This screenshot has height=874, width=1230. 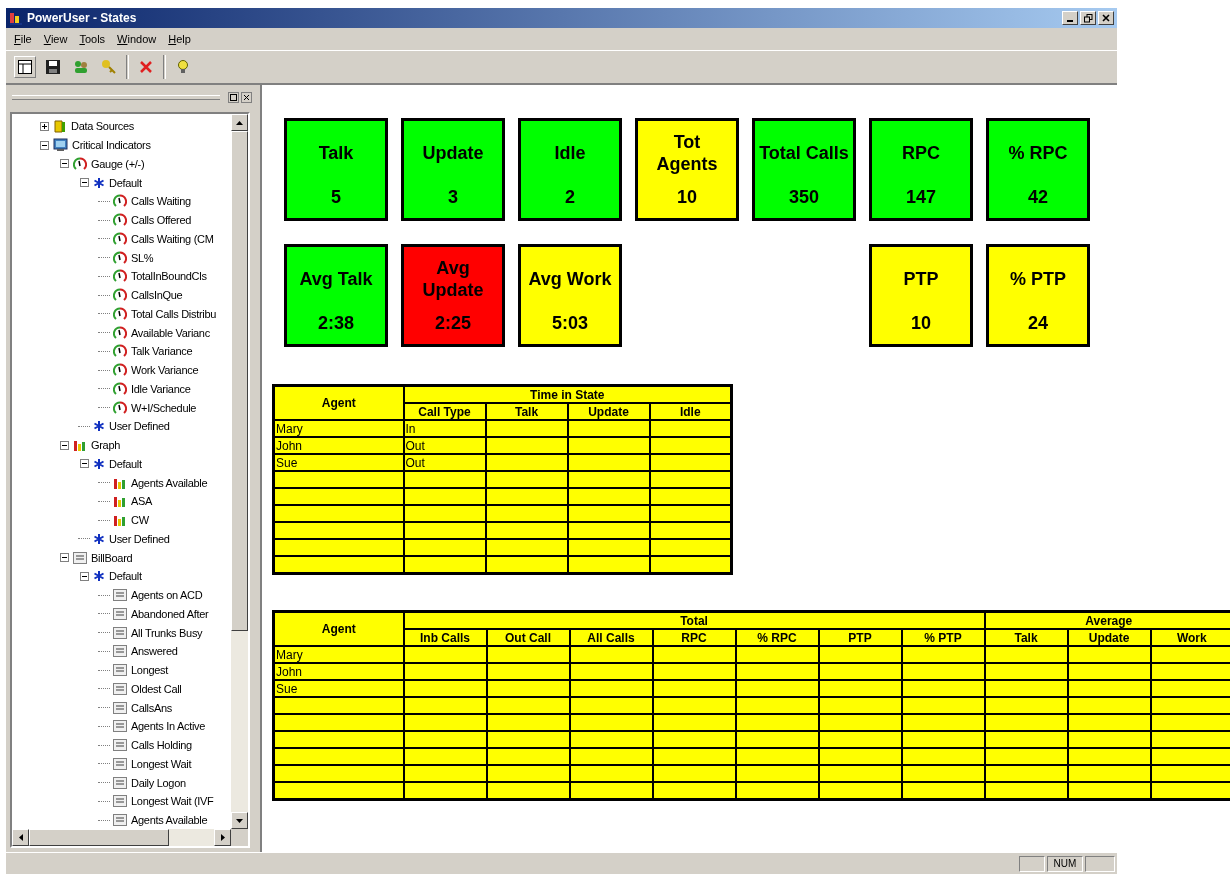 What do you see at coordinates (161, 763) in the screenshot?
I see `tree-item: Longest Wait` at bounding box center [161, 763].